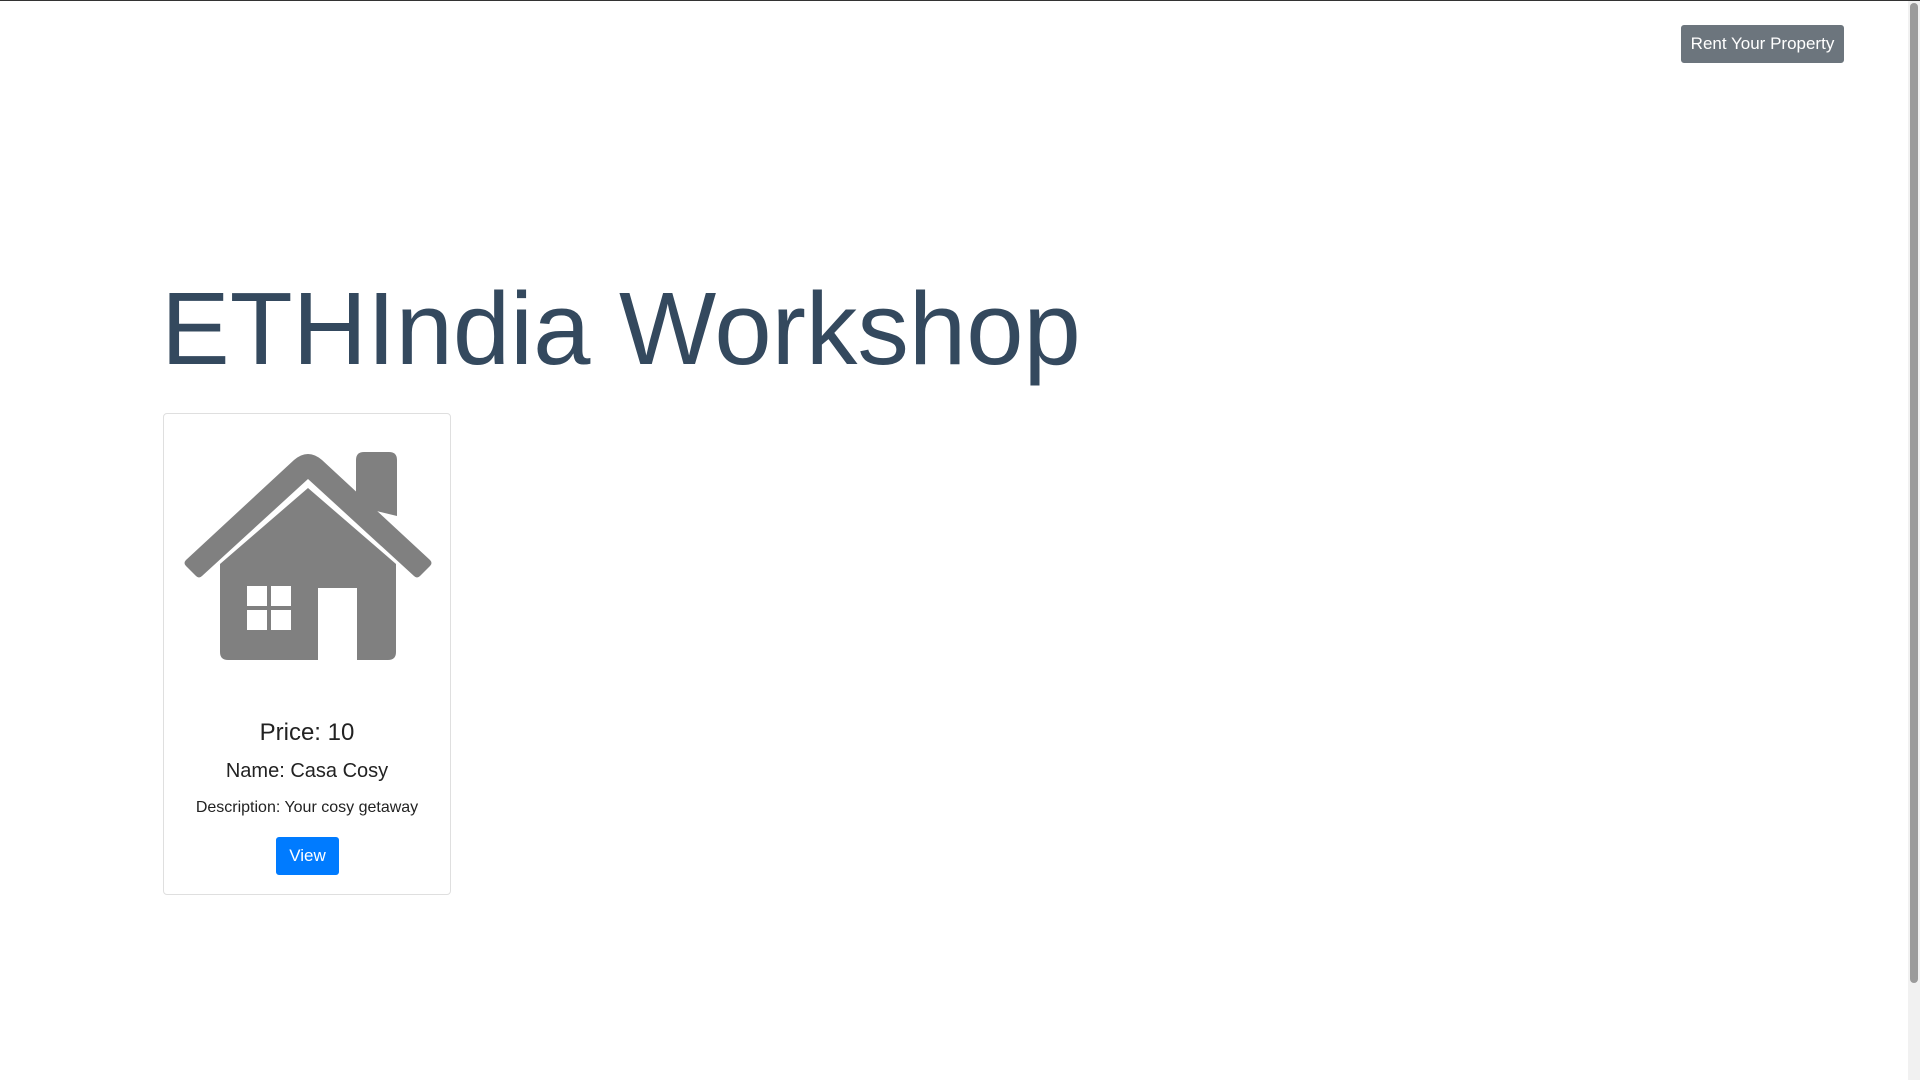  I want to click on price-value: 10, so click(341, 732).